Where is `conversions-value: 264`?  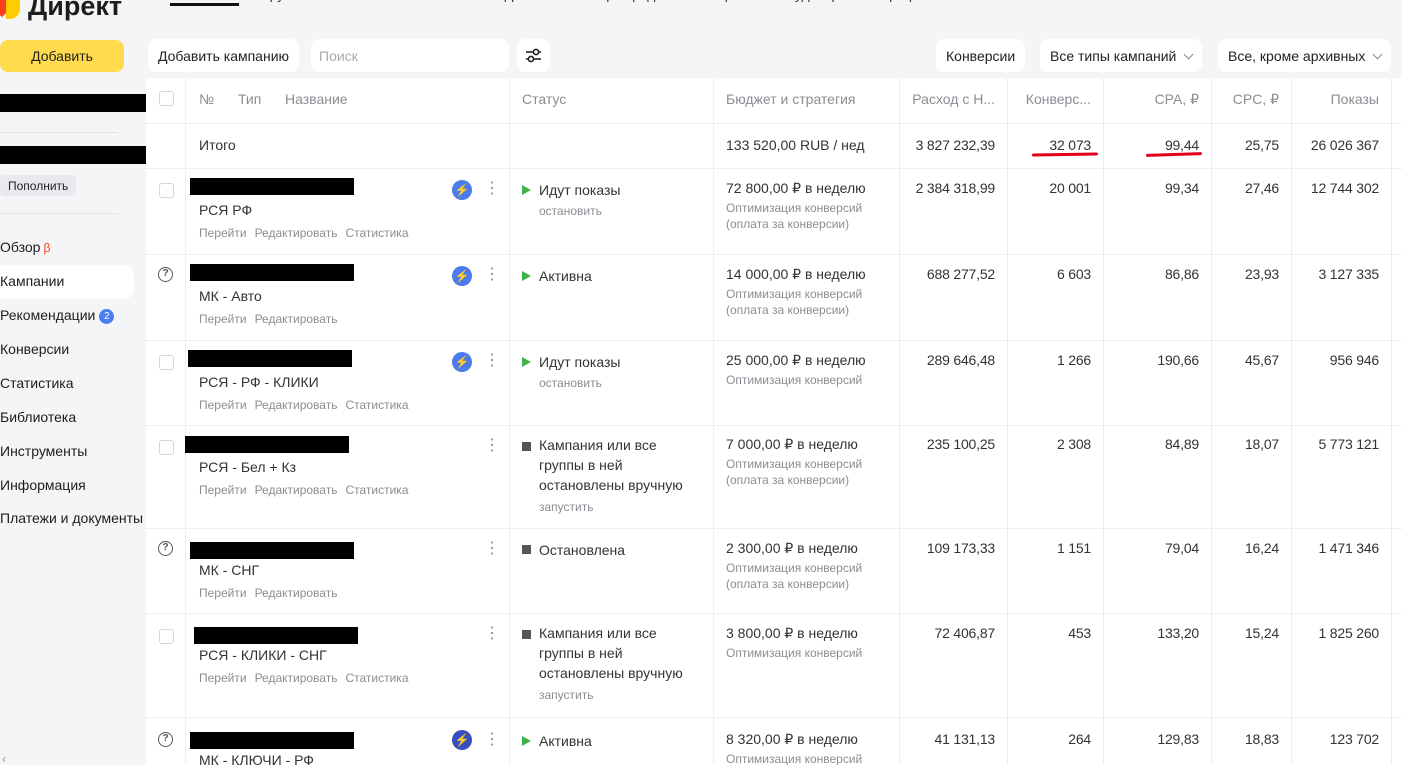
conversions-value: 264 is located at coordinates (1079, 739).